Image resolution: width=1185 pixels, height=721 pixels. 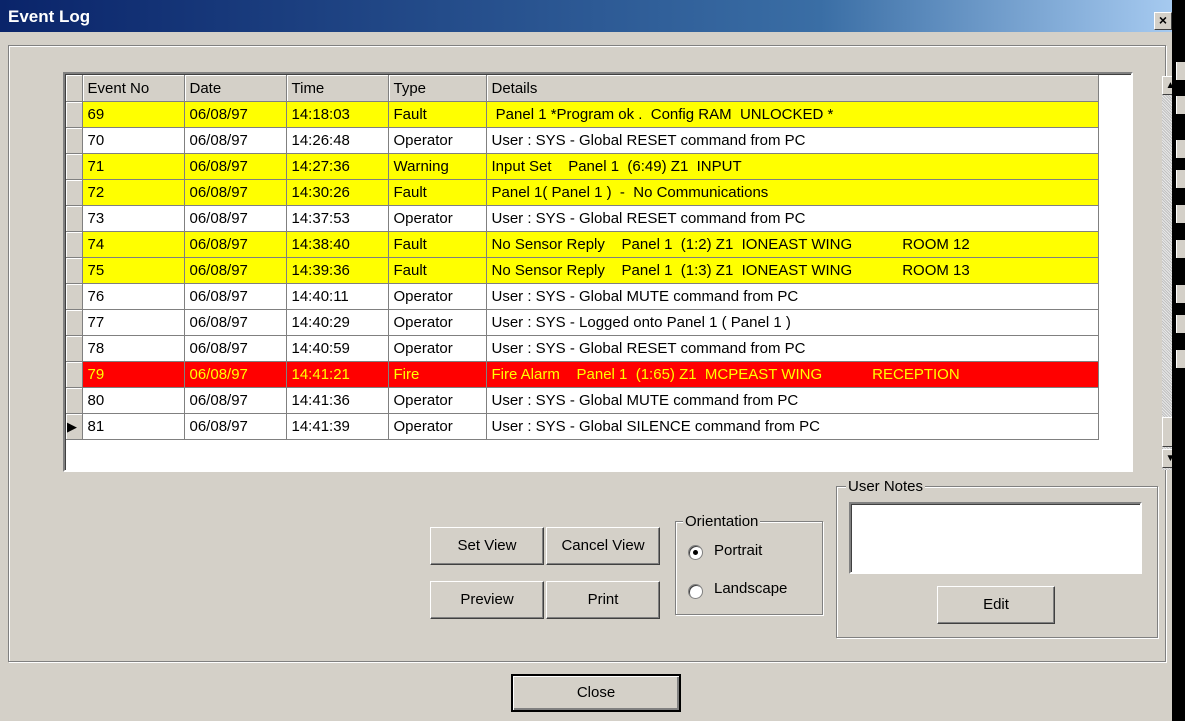 What do you see at coordinates (487, 546) in the screenshot?
I see `set-view-button: Set View` at bounding box center [487, 546].